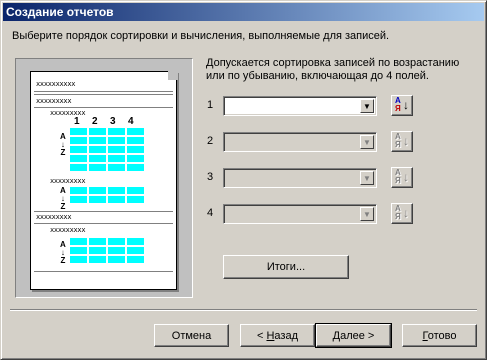  What do you see at coordinates (243, 12) in the screenshot?
I see `title-bar: Создание отчетов` at bounding box center [243, 12].